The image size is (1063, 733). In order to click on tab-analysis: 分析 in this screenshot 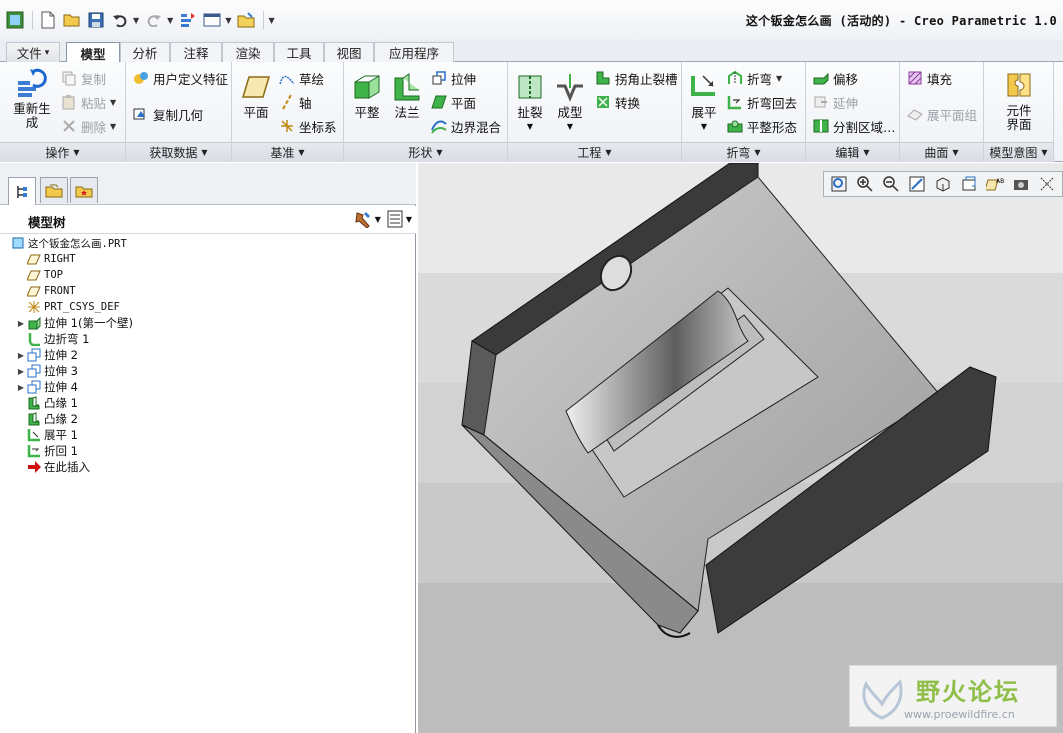, I will do `click(145, 52)`.